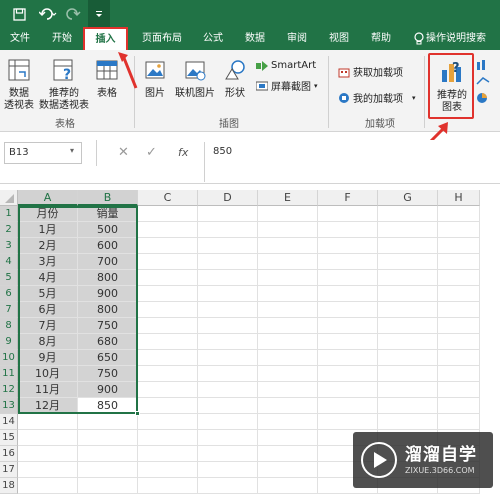  What do you see at coordinates (9, 438) in the screenshot?
I see `row-header: 15` at bounding box center [9, 438].